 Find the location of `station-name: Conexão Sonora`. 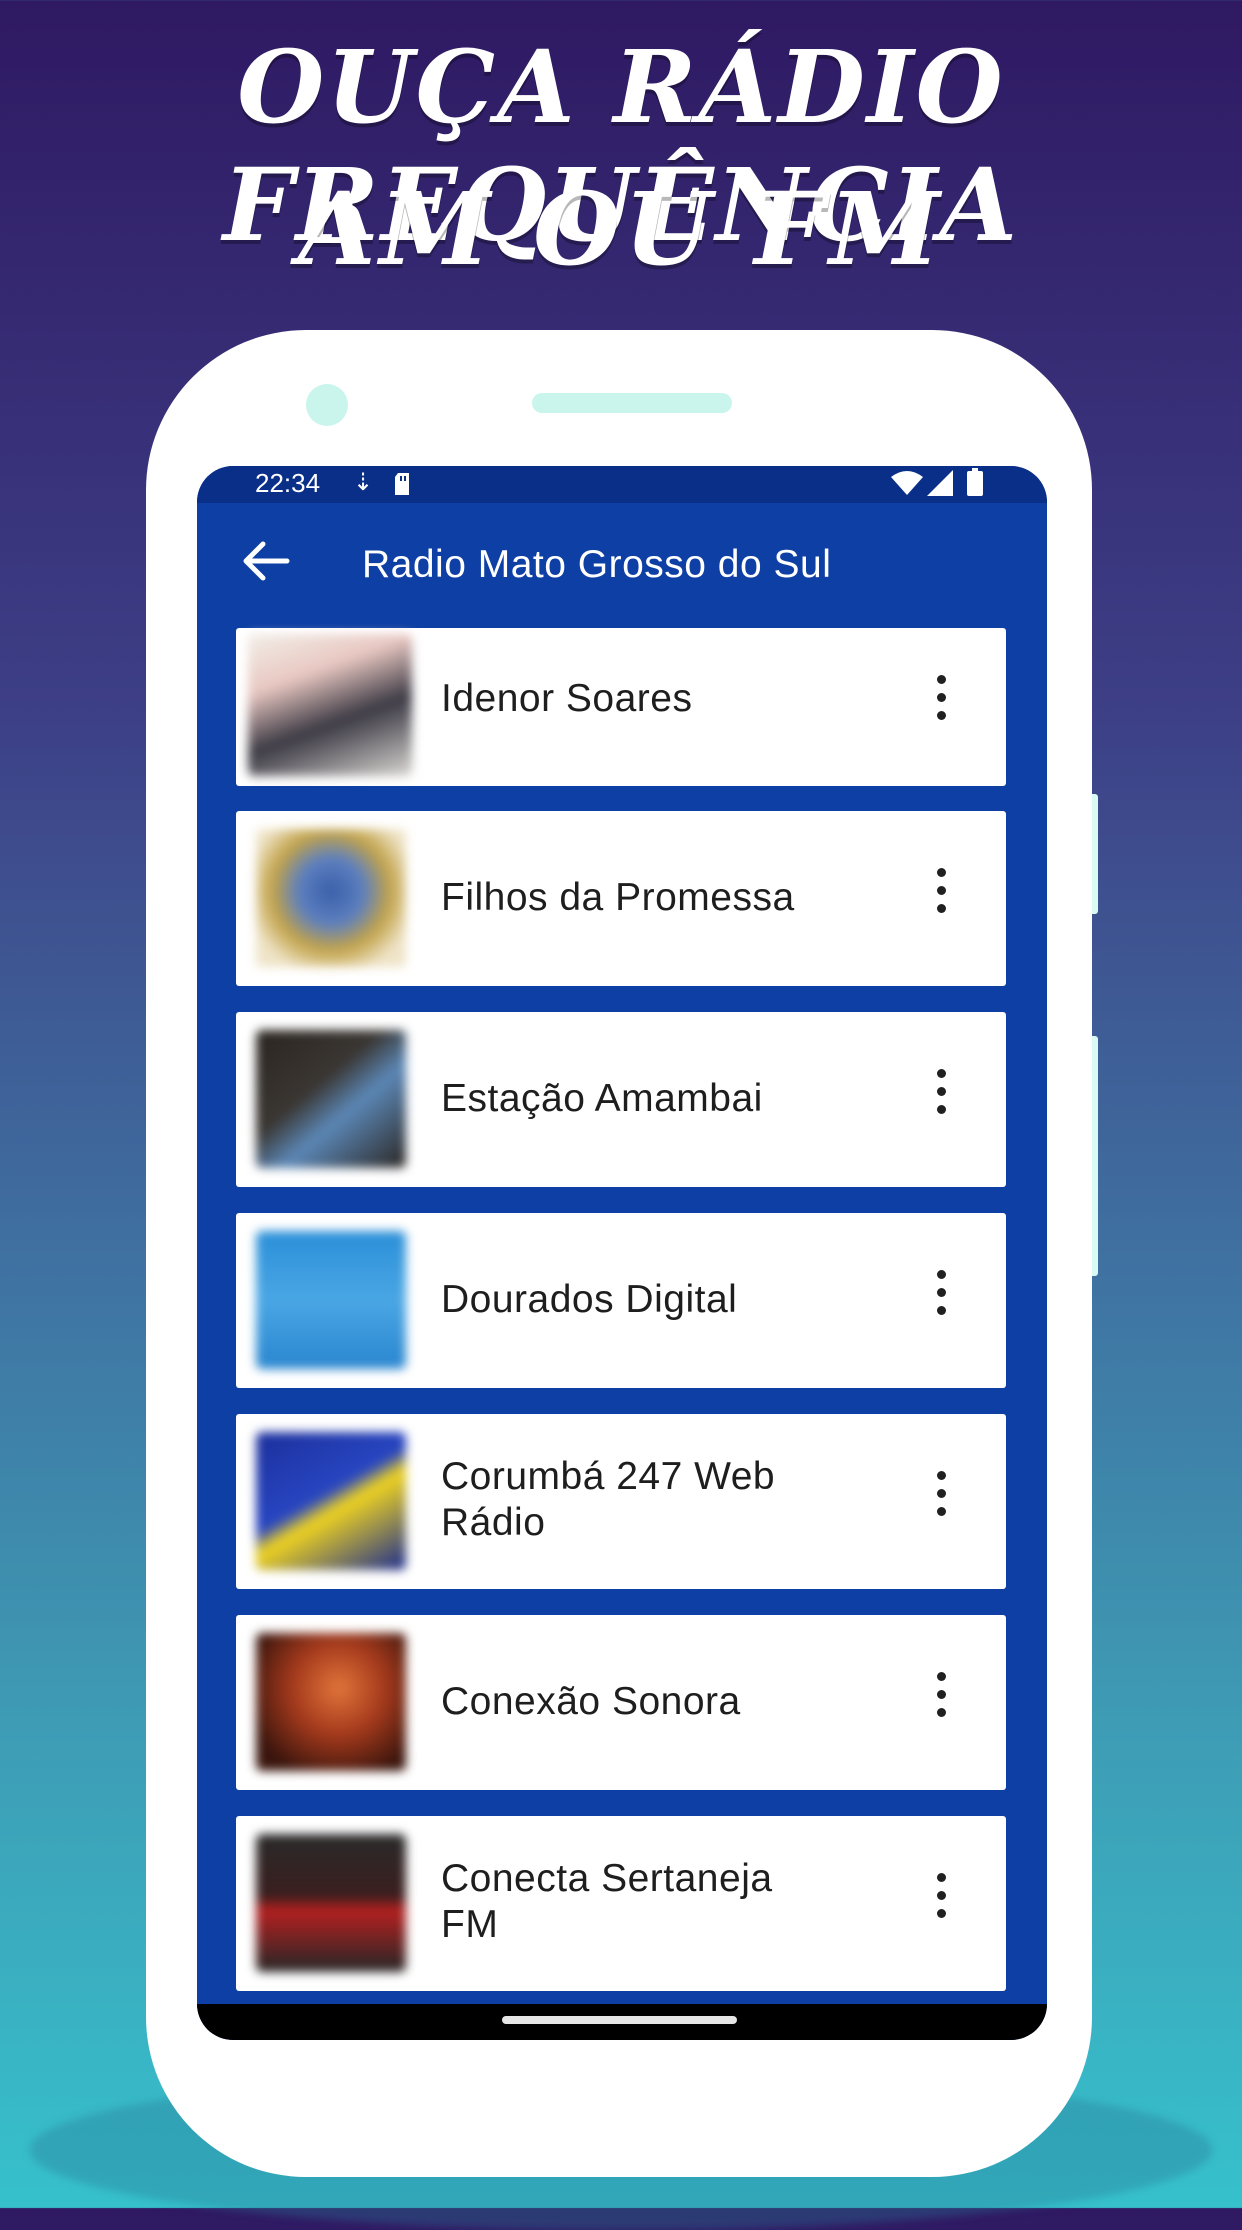

station-name: Conexão Sonora is located at coordinates (591, 1701).